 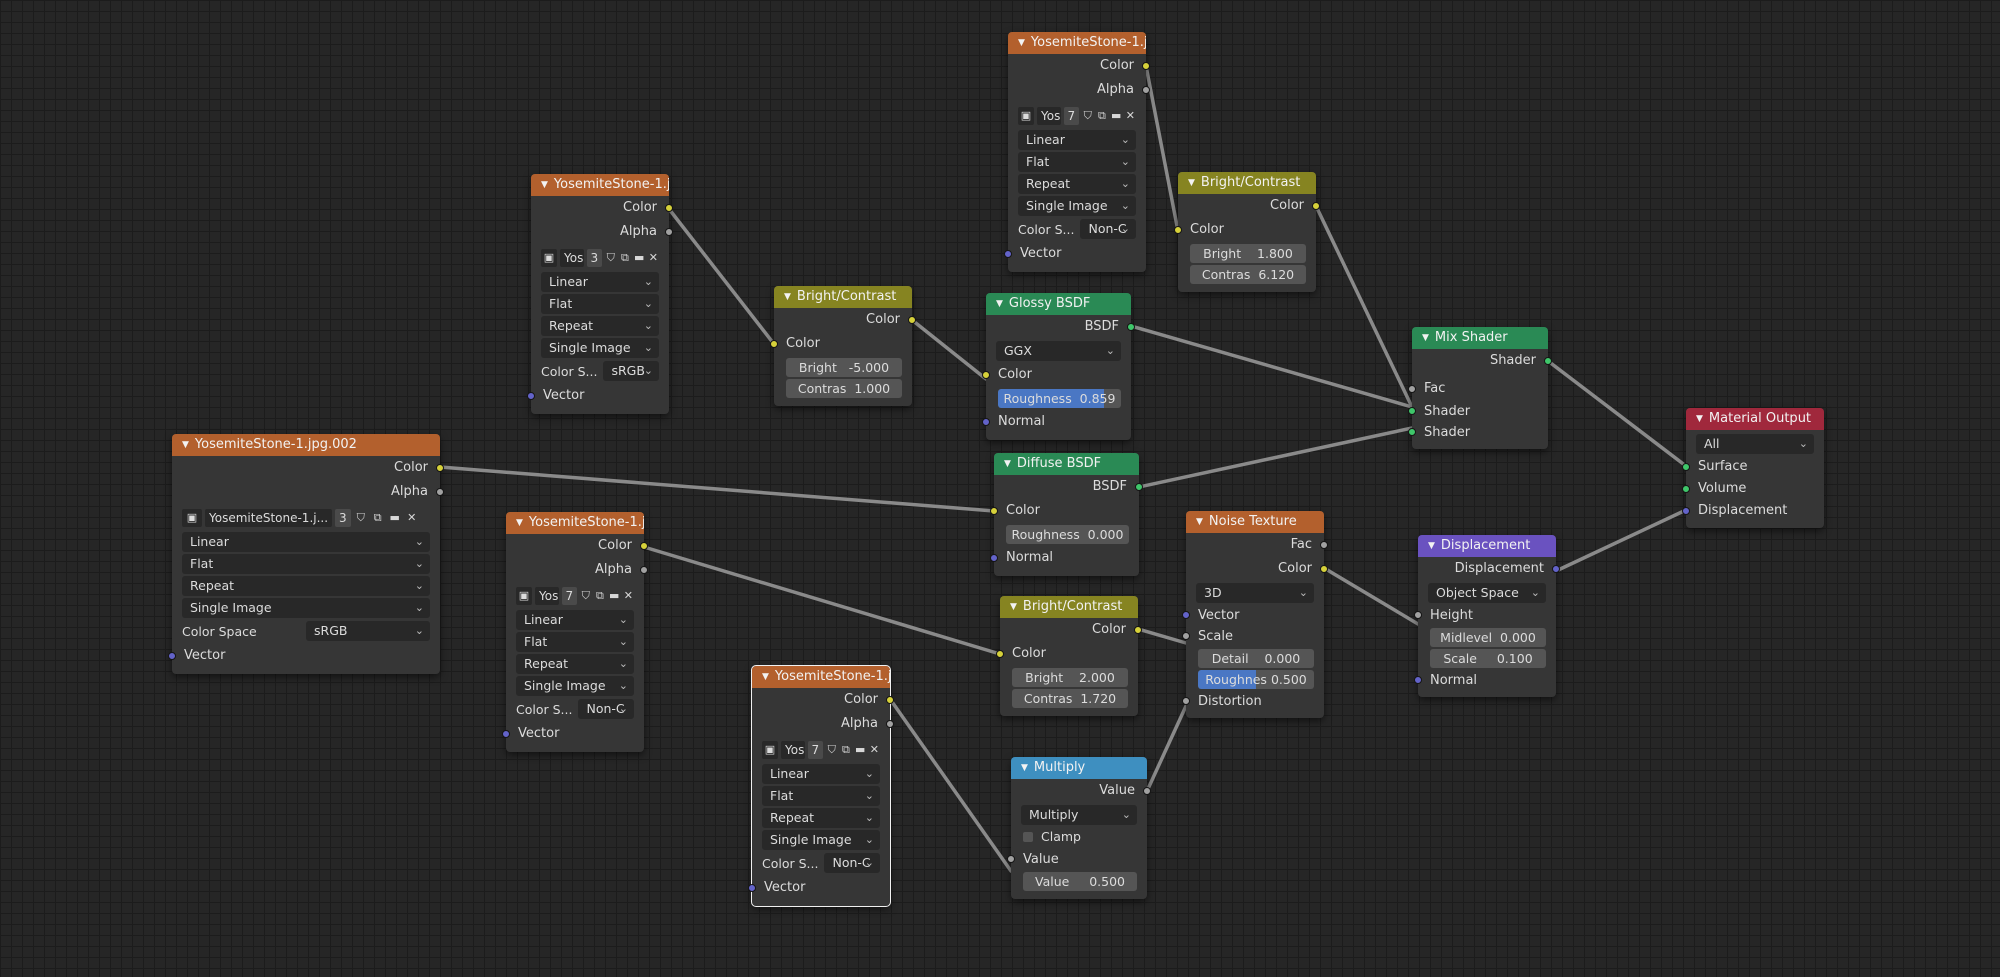 What do you see at coordinates (1488, 658) in the screenshot?
I see `scale-field: Scale 0.100` at bounding box center [1488, 658].